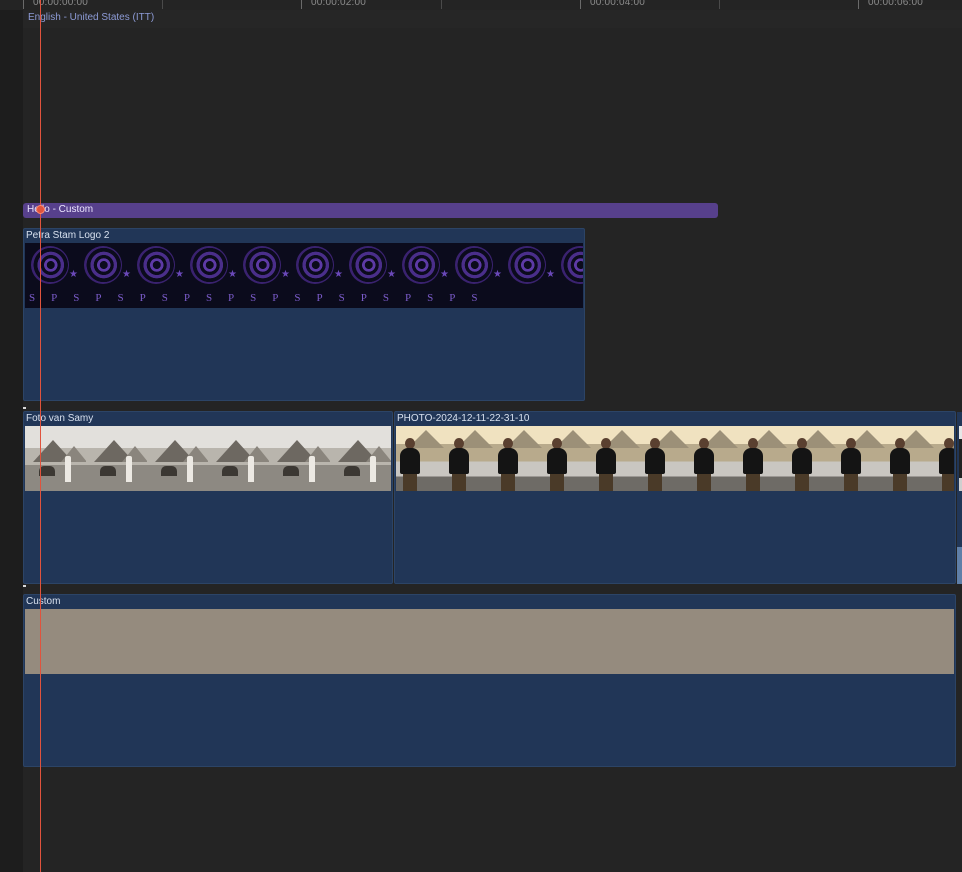  Describe the element at coordinates (40, 436) in the screenshot. I see `playhead` at that location.